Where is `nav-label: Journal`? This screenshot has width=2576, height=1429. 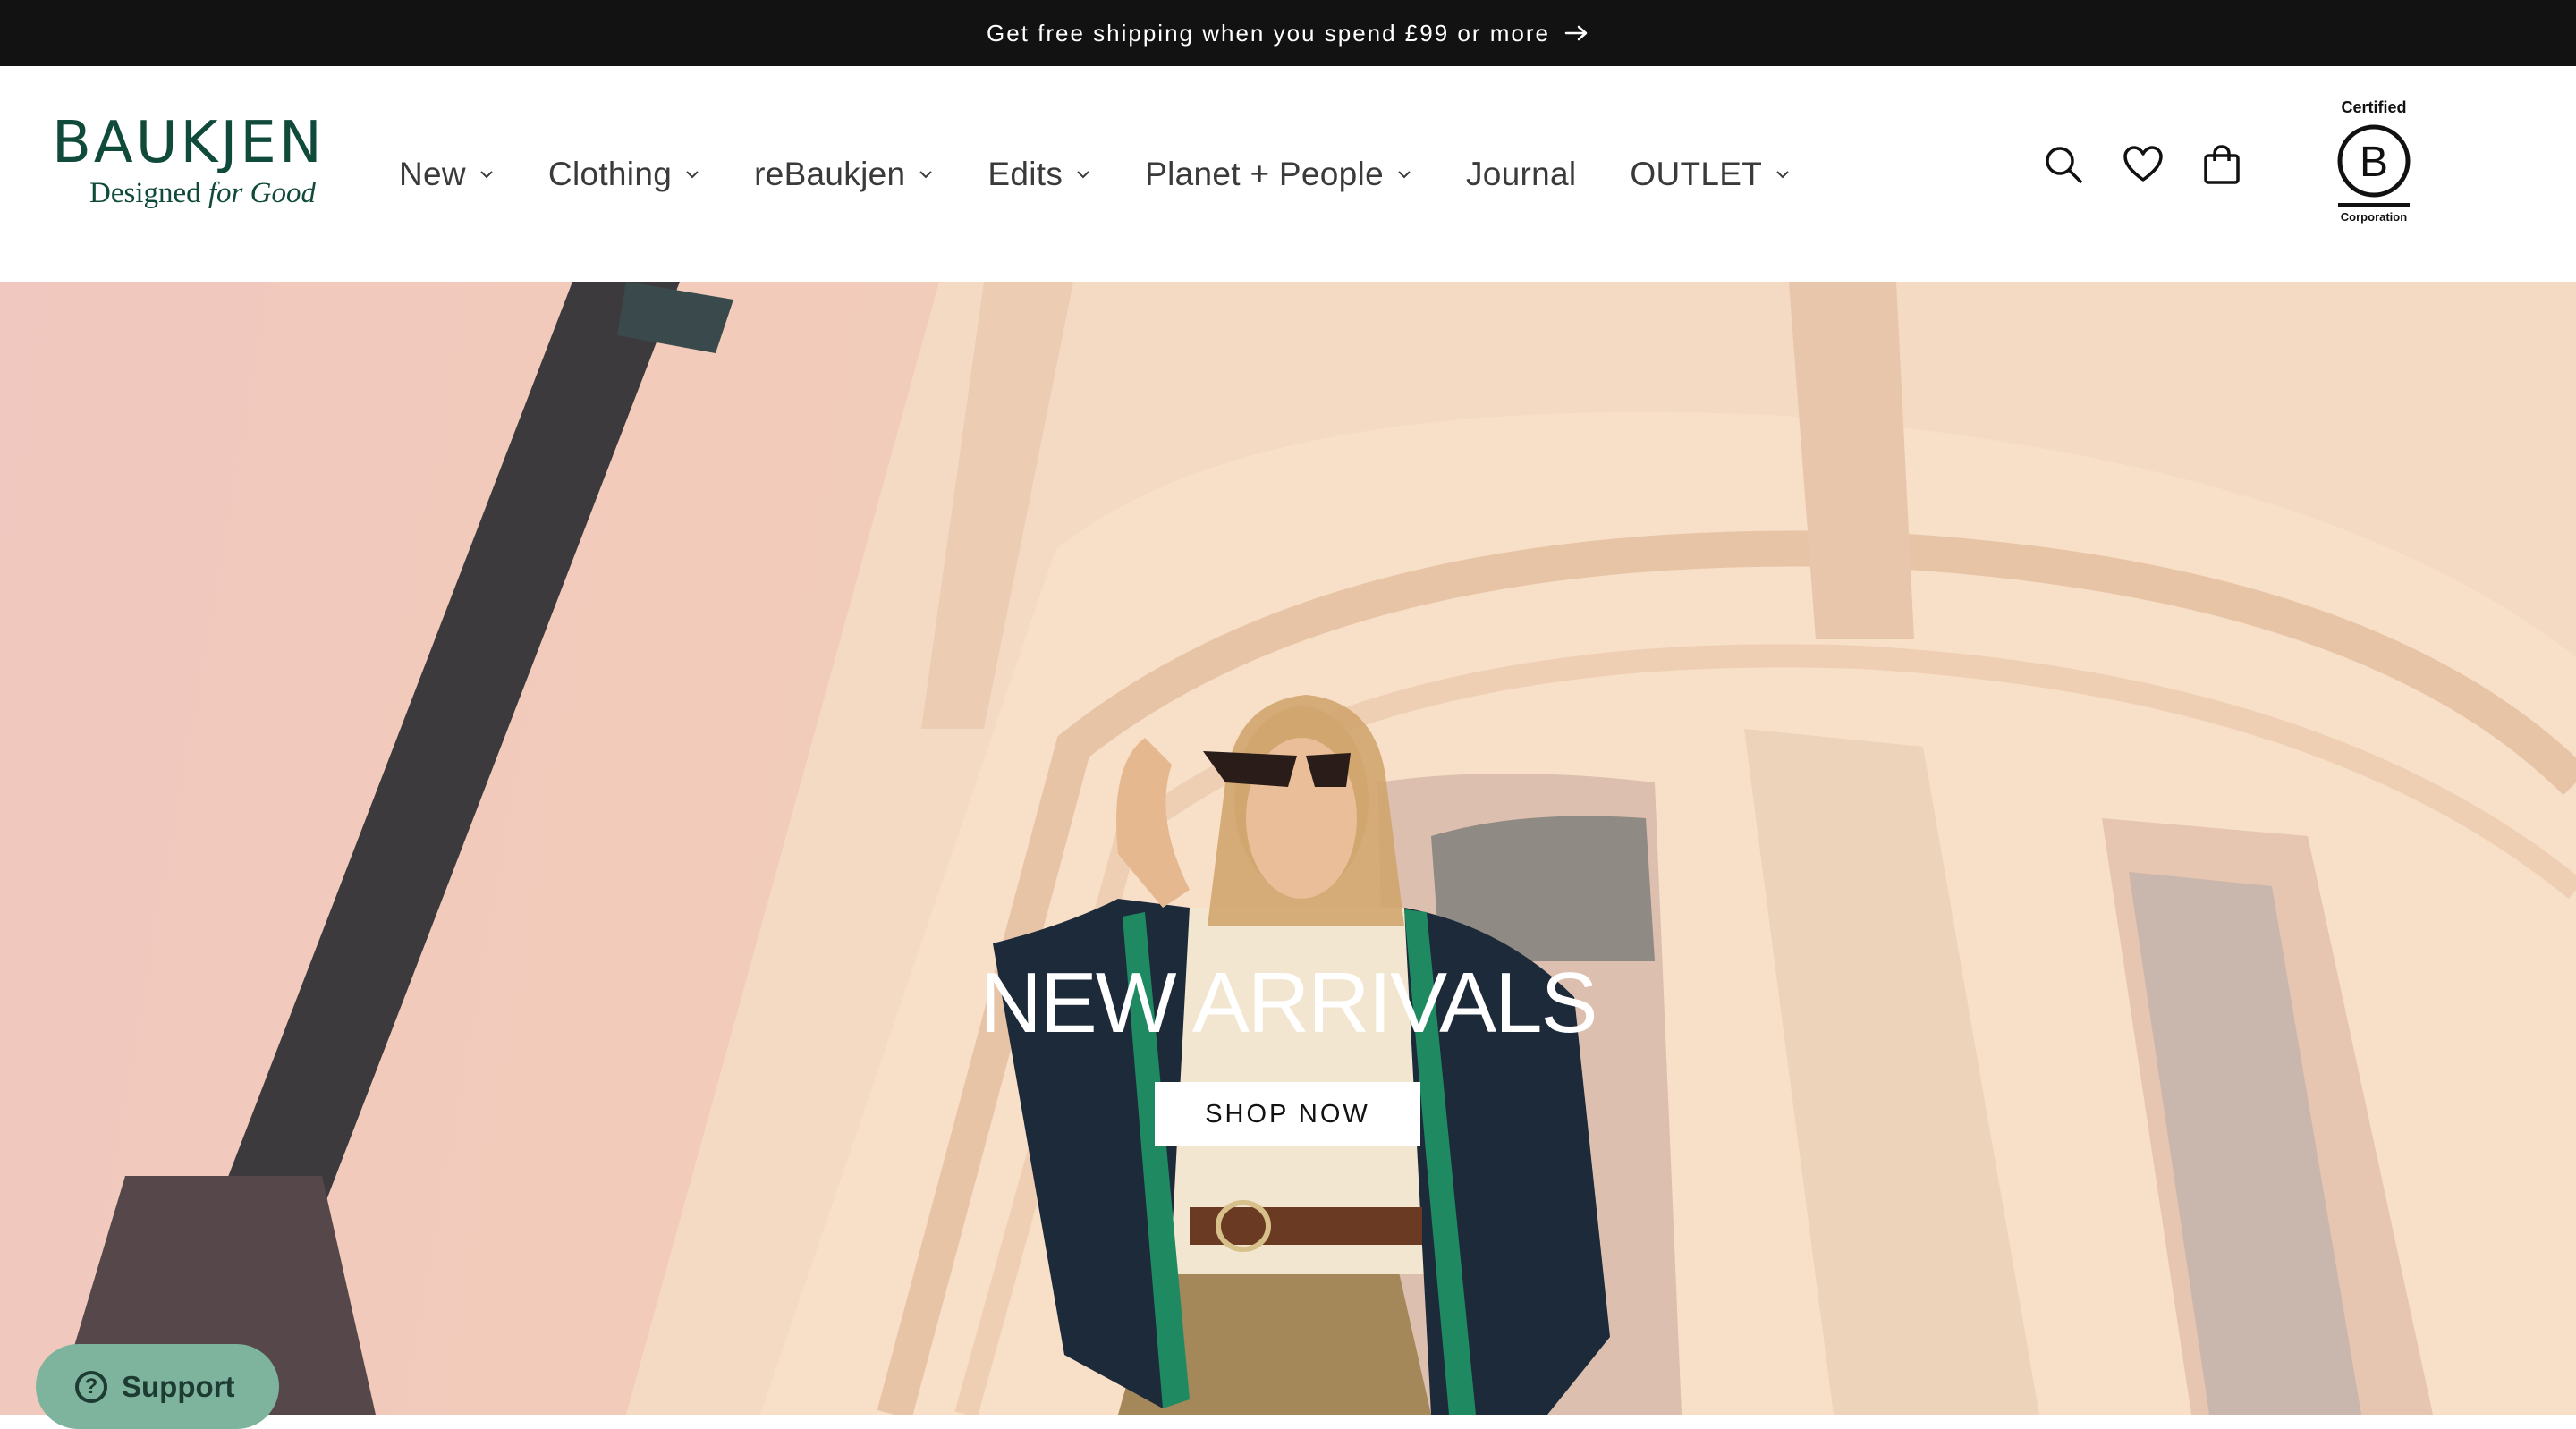 nav-label: Journal is located at coordinates (1521, 173).